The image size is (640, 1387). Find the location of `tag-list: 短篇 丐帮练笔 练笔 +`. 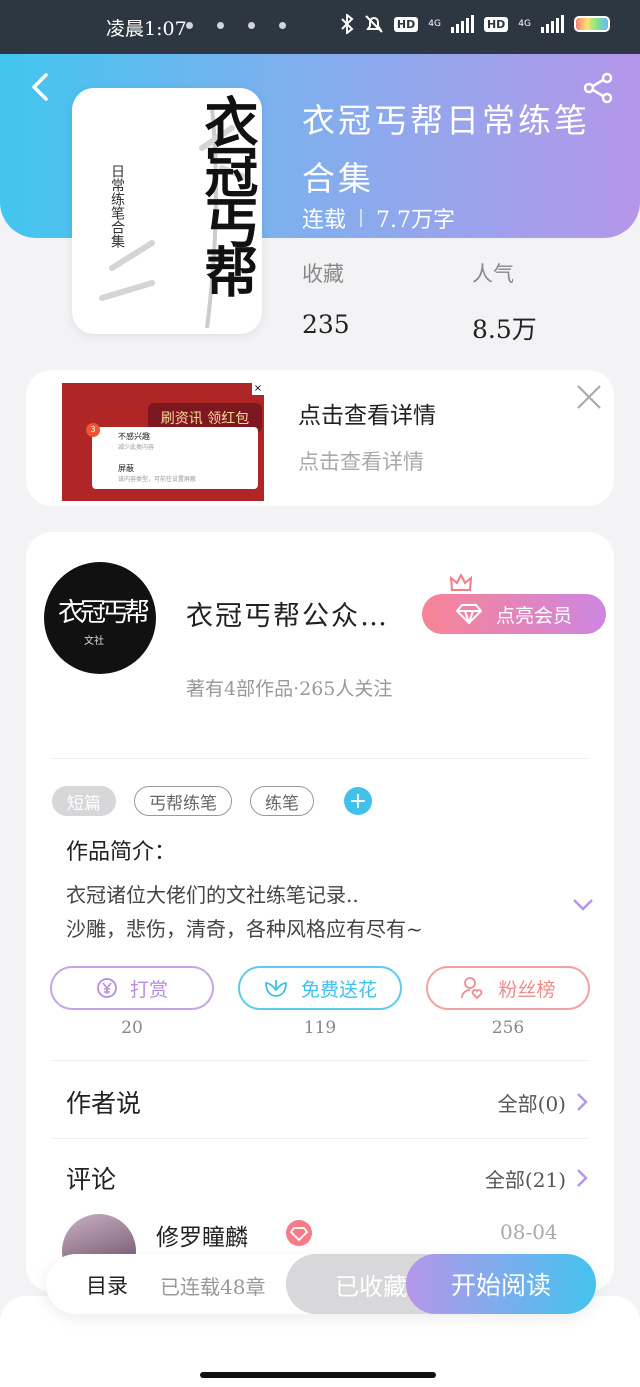

tag-list: 短篇 丐帮练笔 练笔 + is located at coordinates (212, 801).